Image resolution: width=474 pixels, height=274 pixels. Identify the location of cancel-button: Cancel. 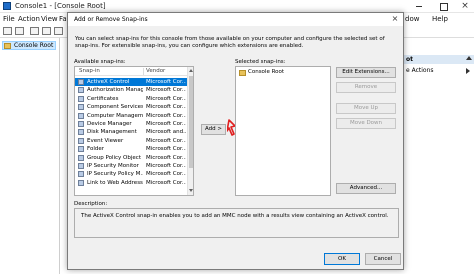
(383, 259).